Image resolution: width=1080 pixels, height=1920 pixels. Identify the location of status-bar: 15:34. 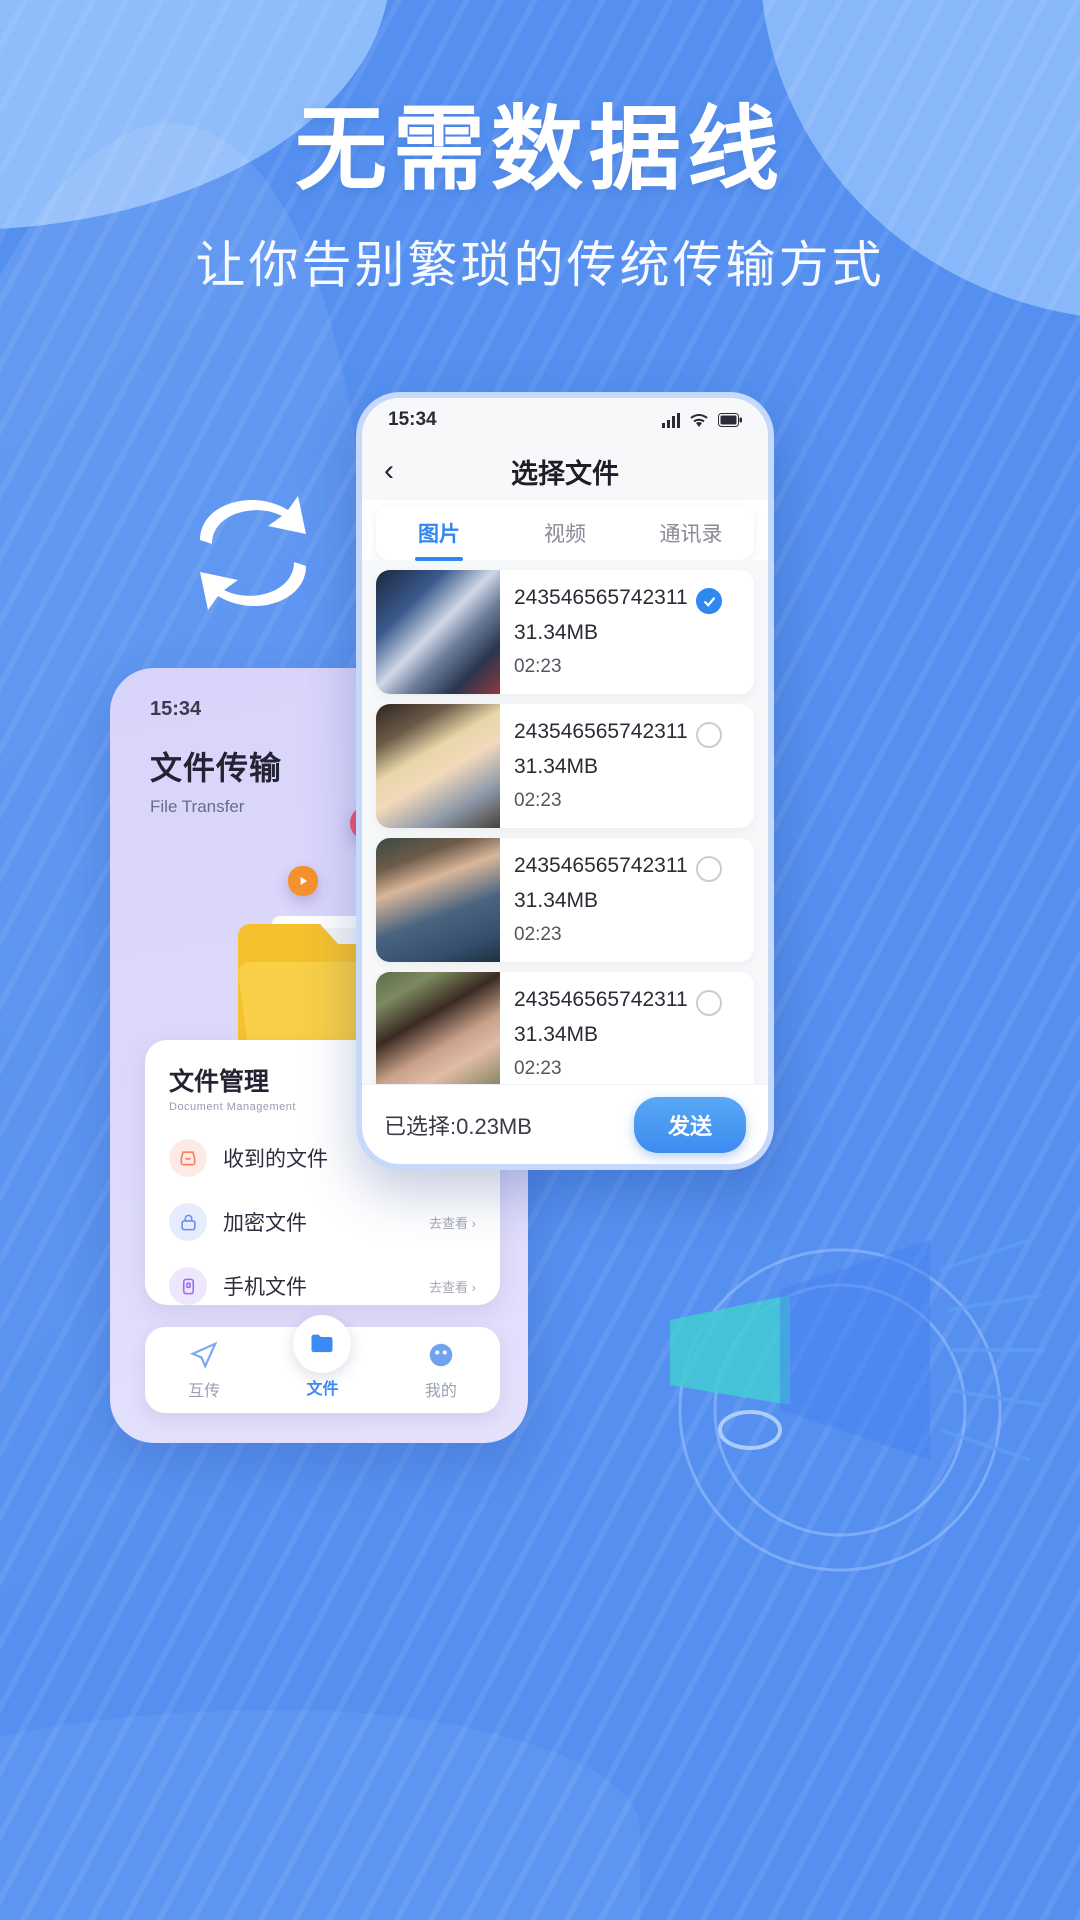
(565, 420).